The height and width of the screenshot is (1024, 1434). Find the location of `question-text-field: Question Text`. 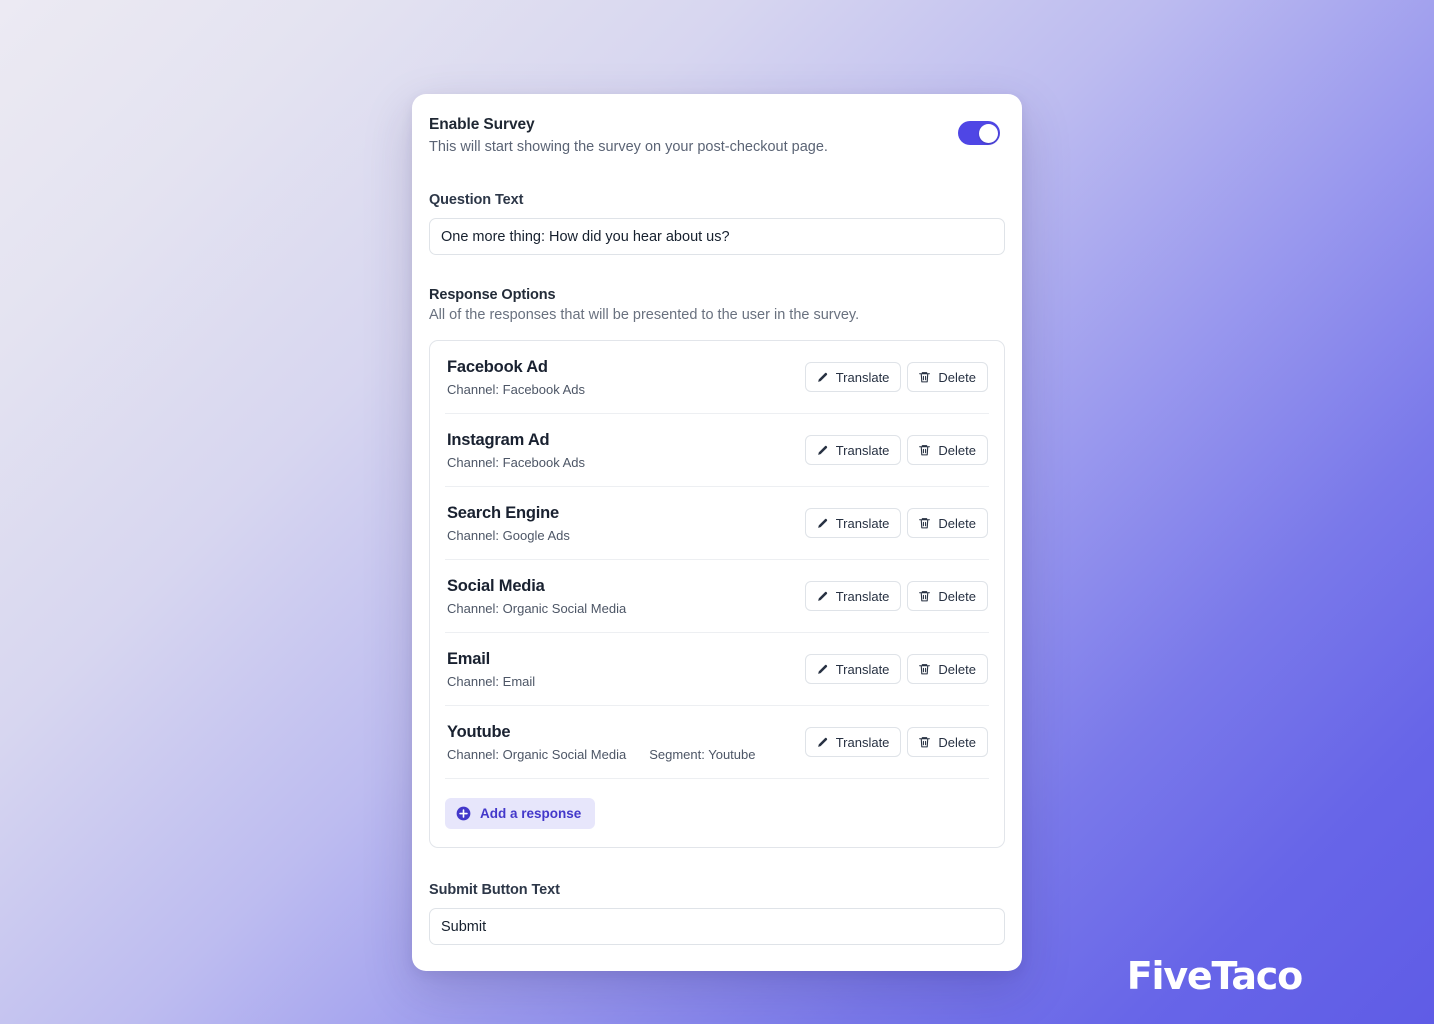

question-text-field: Question Text is located at coordinates (717, 223).